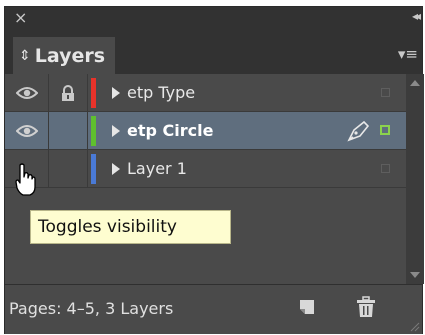 This screenshot has width=425, height=335. I want to click on trash-icon, so click(366, 307).